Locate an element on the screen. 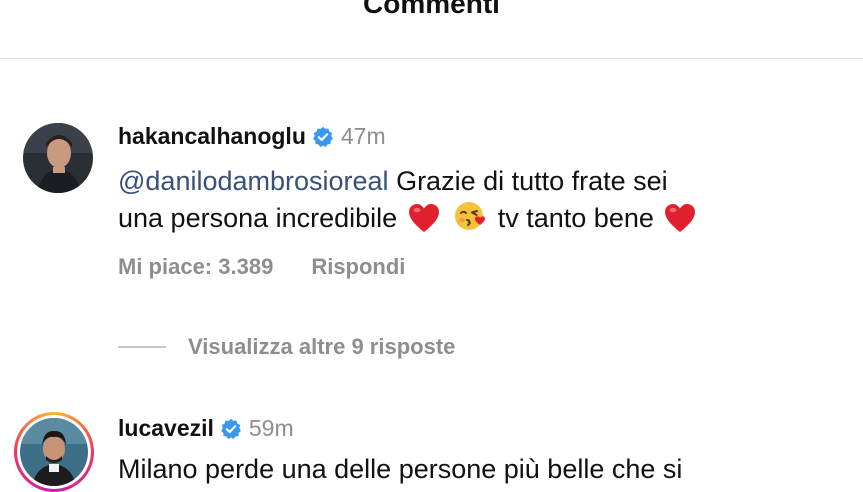  likes-count: Mi piace: 3.389 is located at coordinates (195, 267).